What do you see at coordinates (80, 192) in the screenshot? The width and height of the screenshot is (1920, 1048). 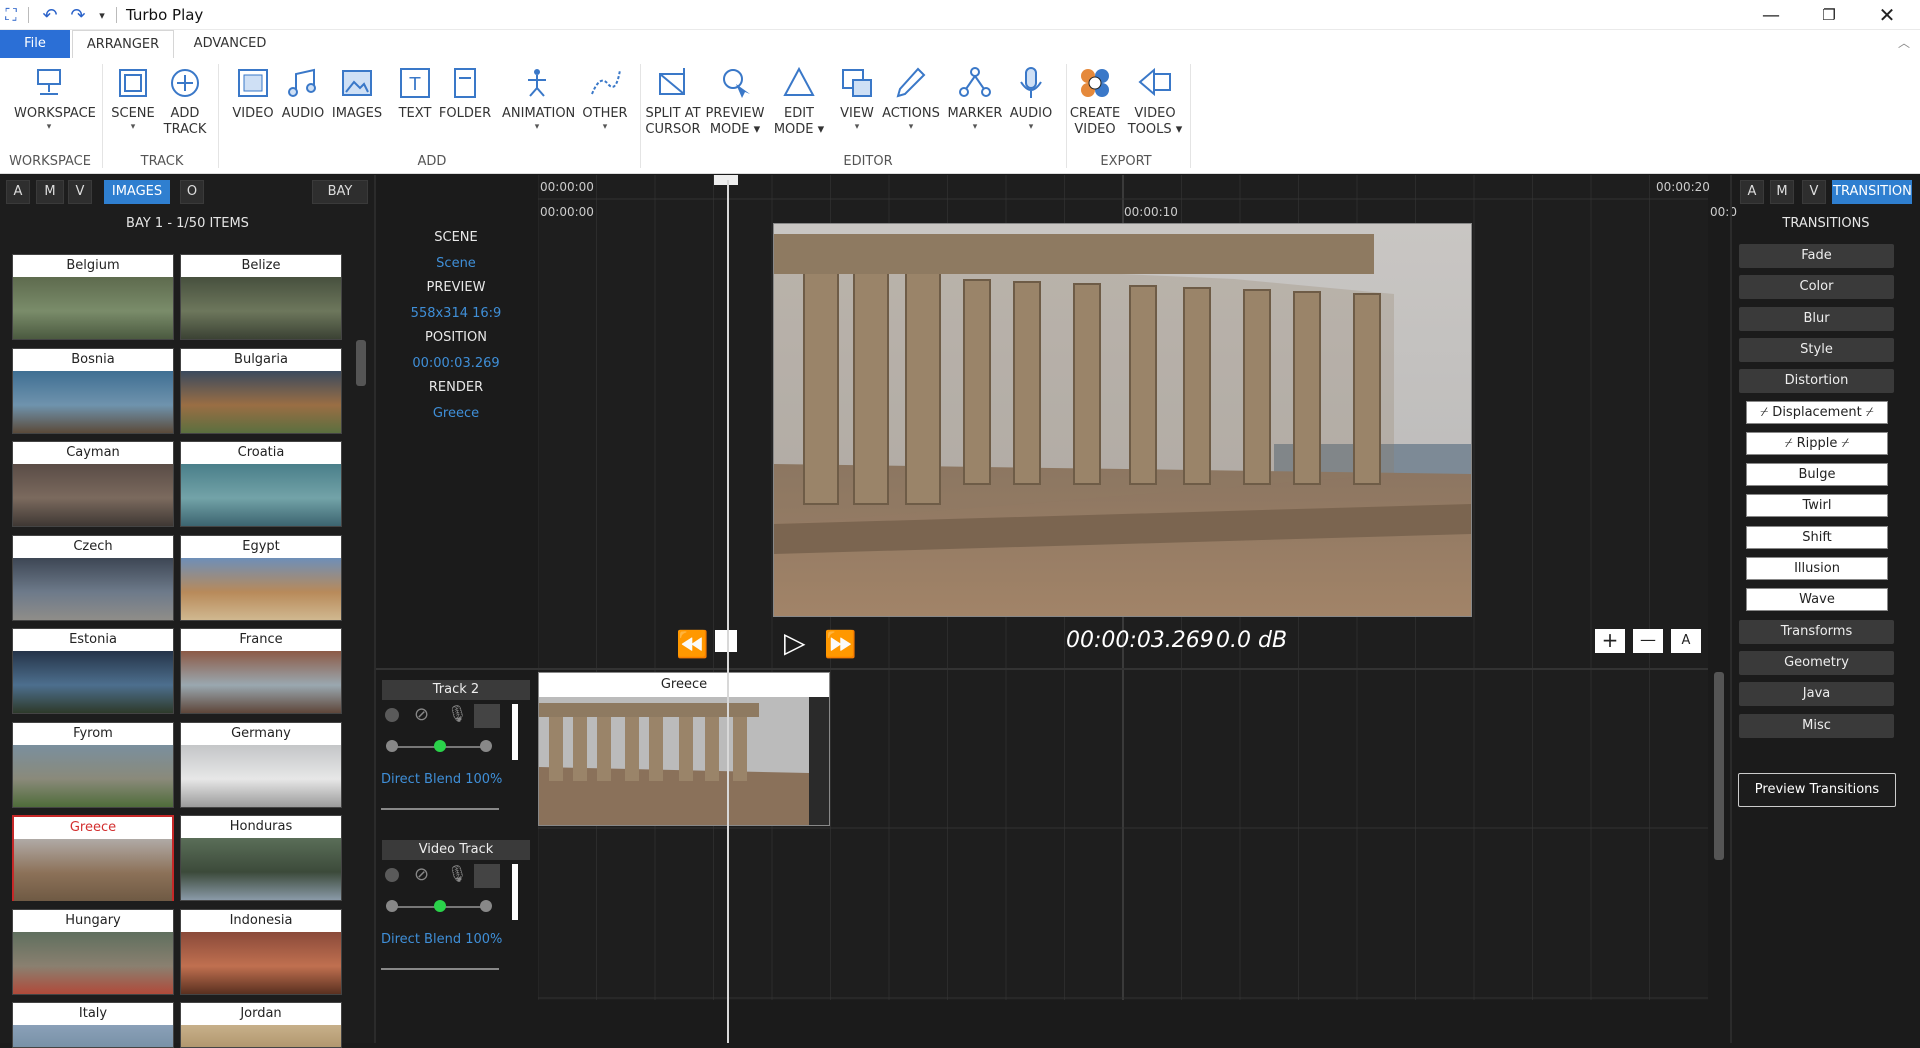 I see `bay-filter-v: V` at bounding box center [80, 192].